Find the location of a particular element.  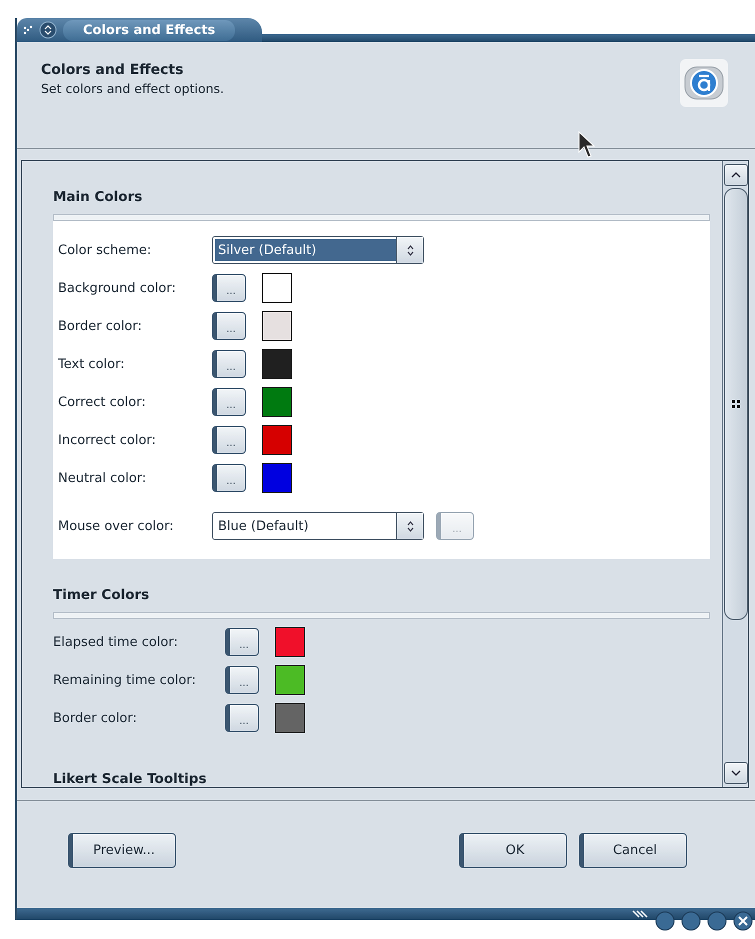

field-label: Elapsed time color: is located at coordinates (116, 642).